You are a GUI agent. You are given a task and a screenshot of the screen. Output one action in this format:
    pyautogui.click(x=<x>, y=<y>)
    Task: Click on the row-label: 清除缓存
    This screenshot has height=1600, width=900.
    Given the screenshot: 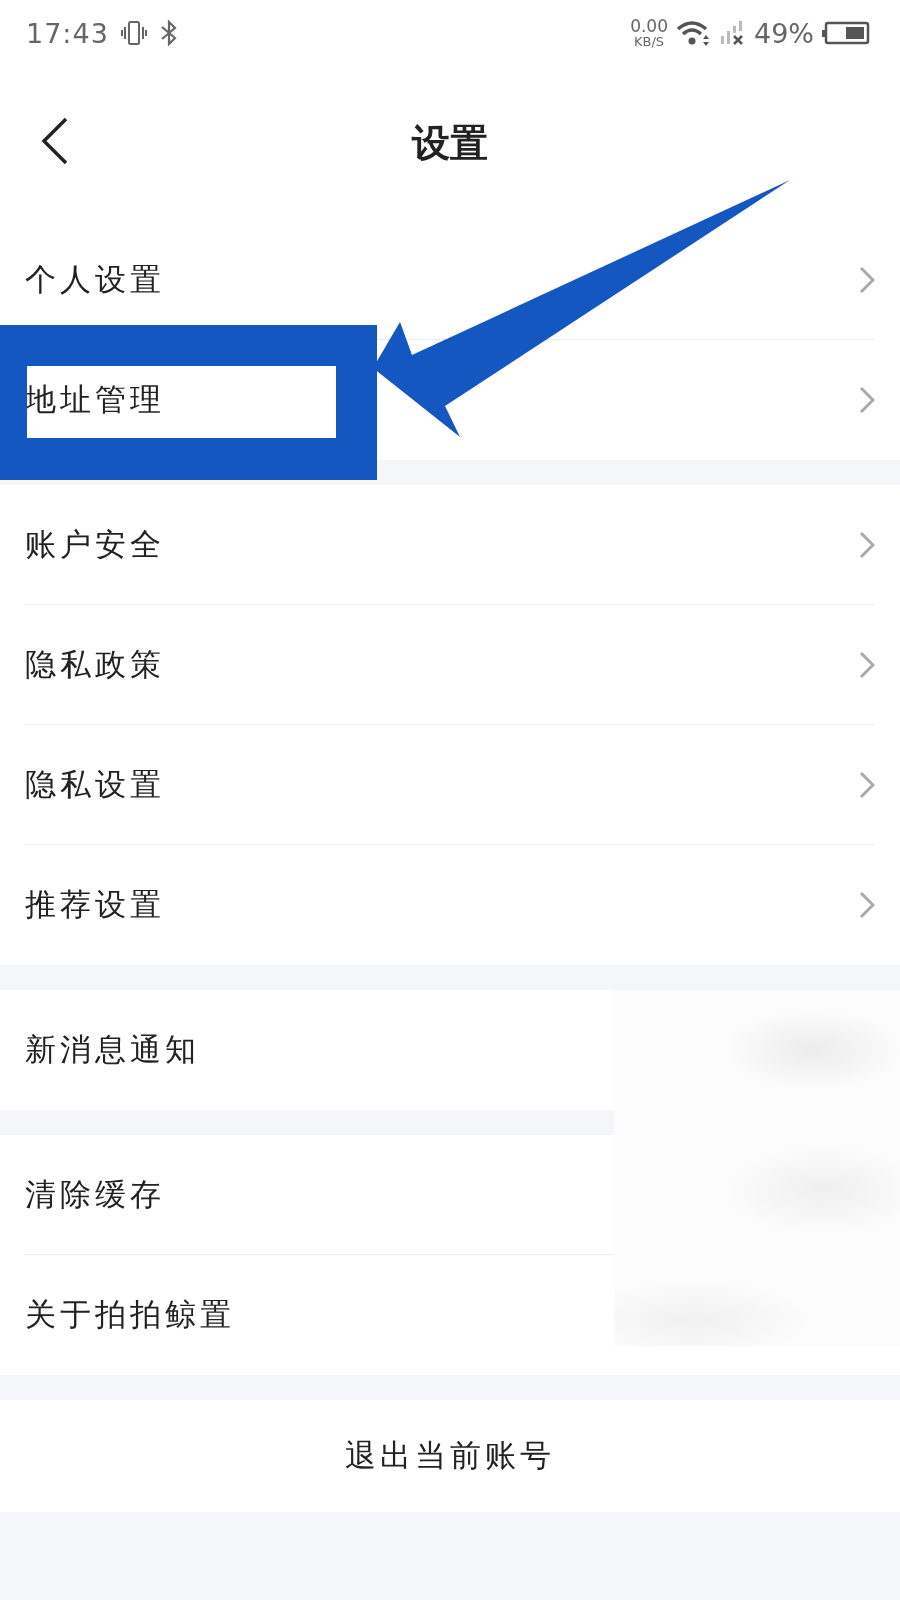 What is the action you would take?
    pyautogui.click(x=95, y=1194)
    